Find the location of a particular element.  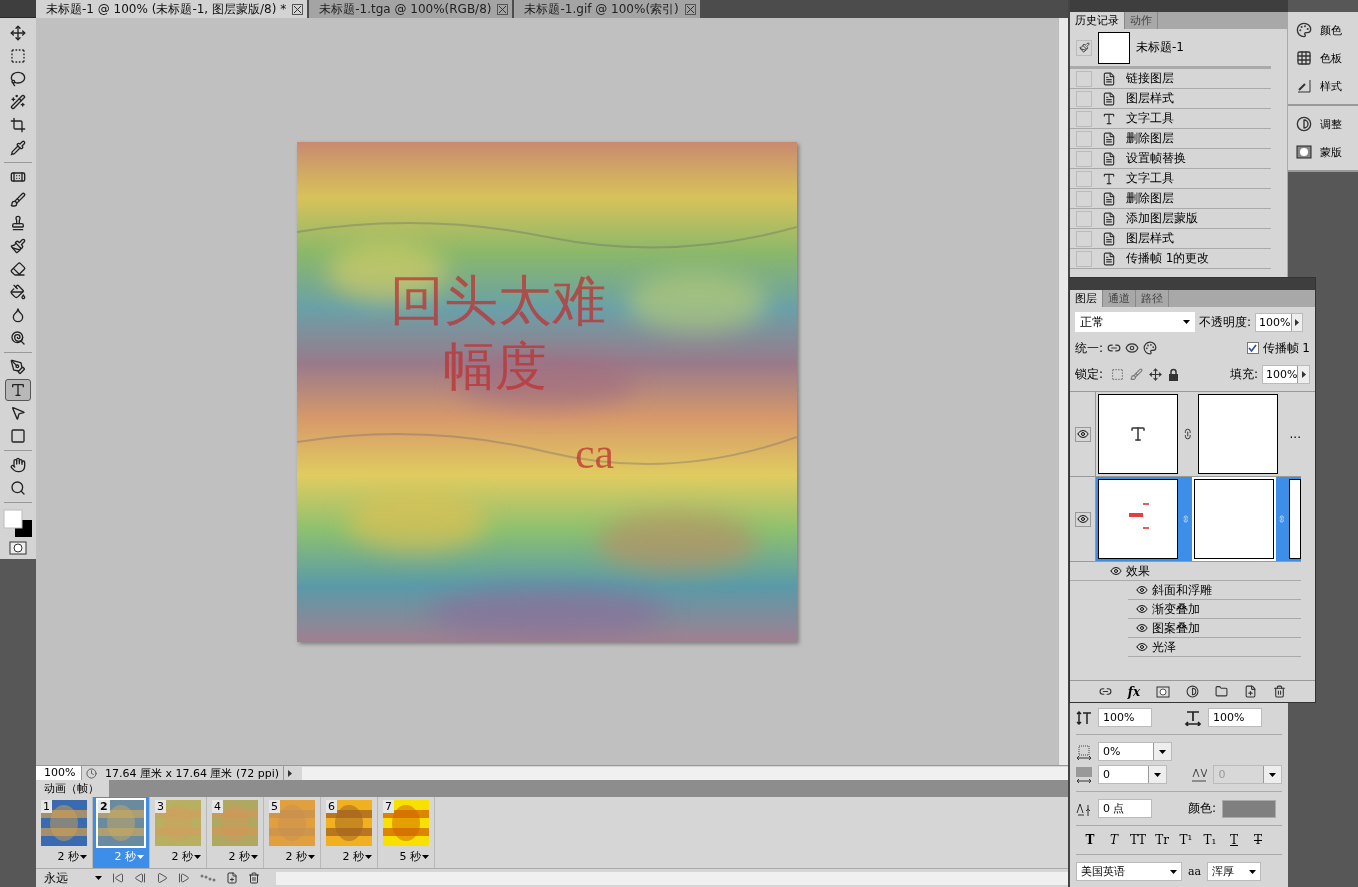

animation-frame: 2 2 秒 is located at coordinates (121, 832).